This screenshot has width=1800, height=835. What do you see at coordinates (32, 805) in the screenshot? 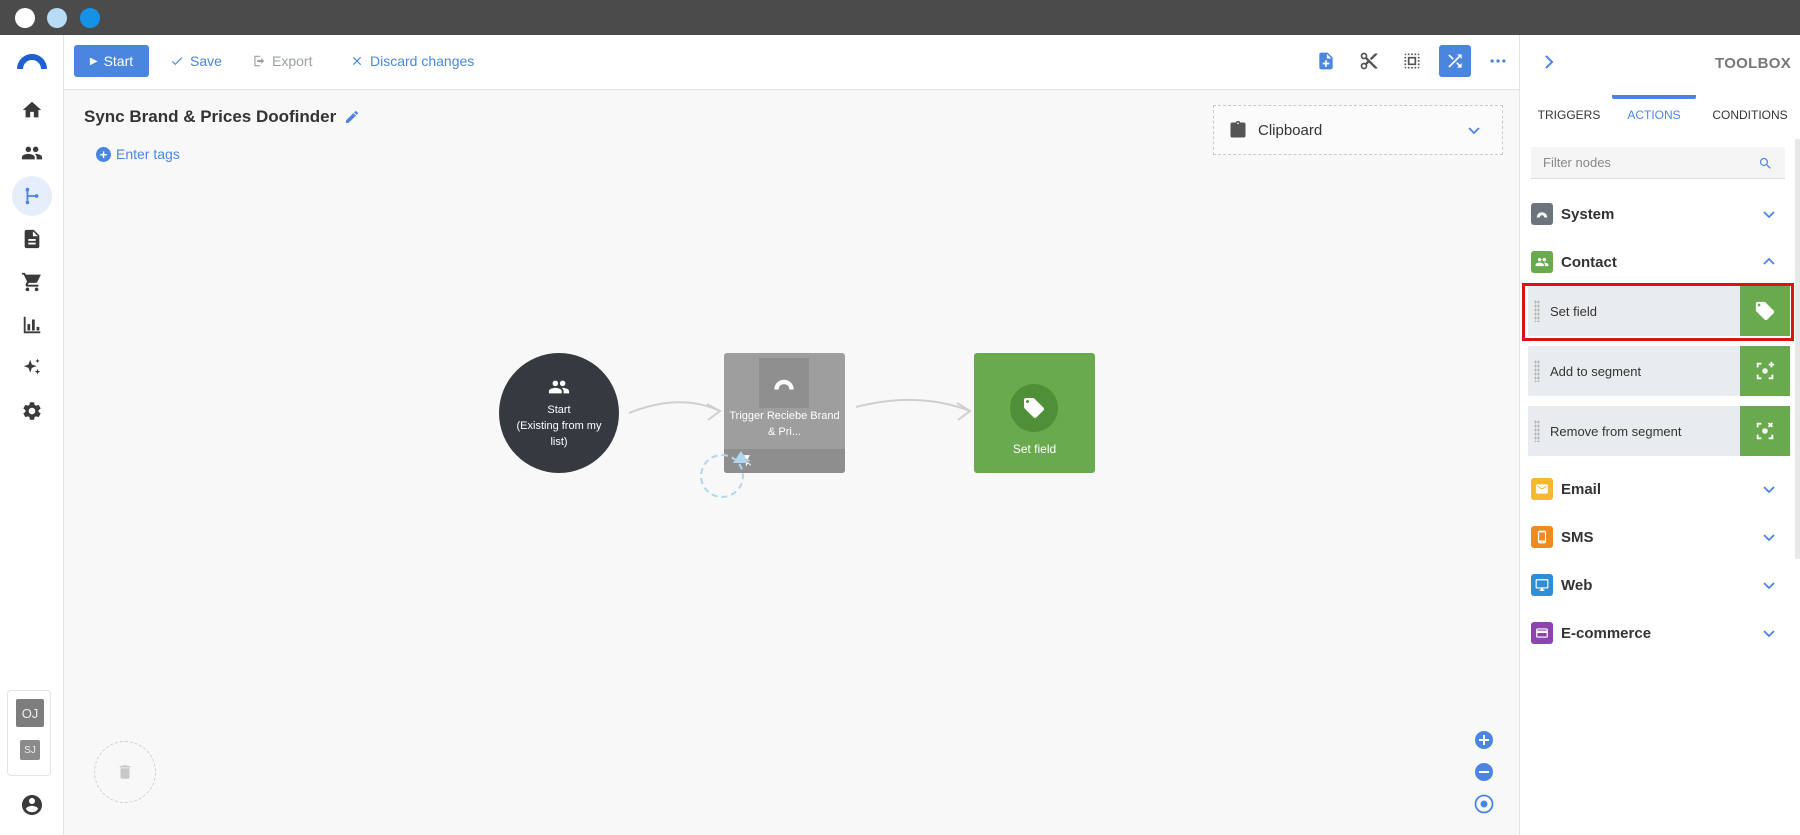
I see `account-circle-icon` at bounding box center [32, 805].